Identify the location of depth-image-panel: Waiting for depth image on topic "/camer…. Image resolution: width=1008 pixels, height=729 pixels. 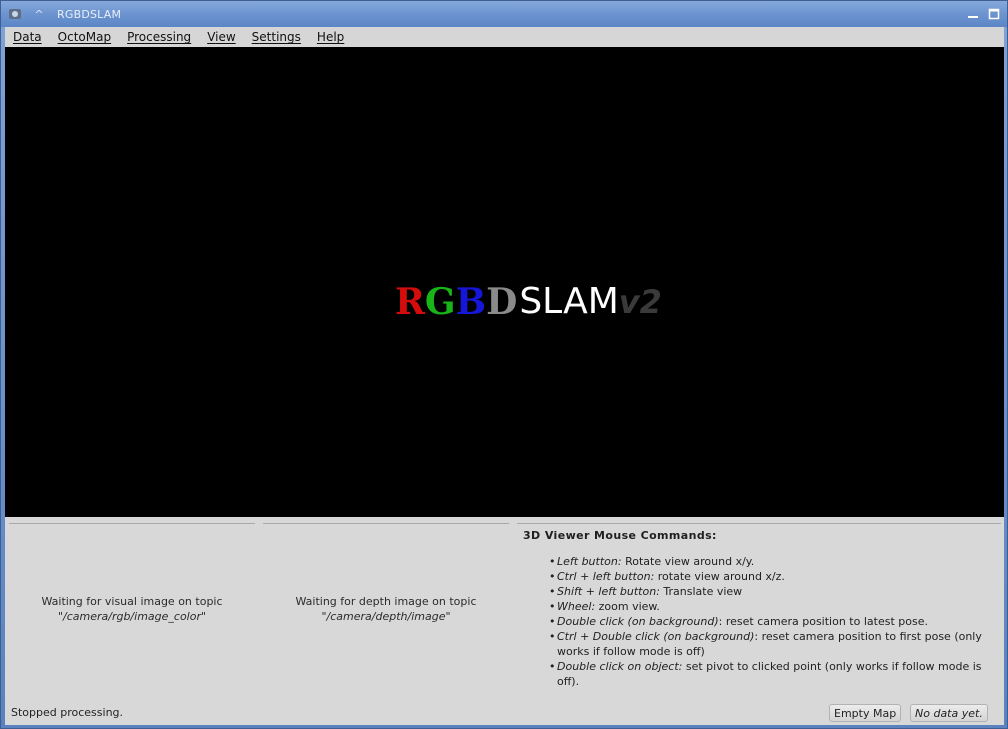
(386, 609).